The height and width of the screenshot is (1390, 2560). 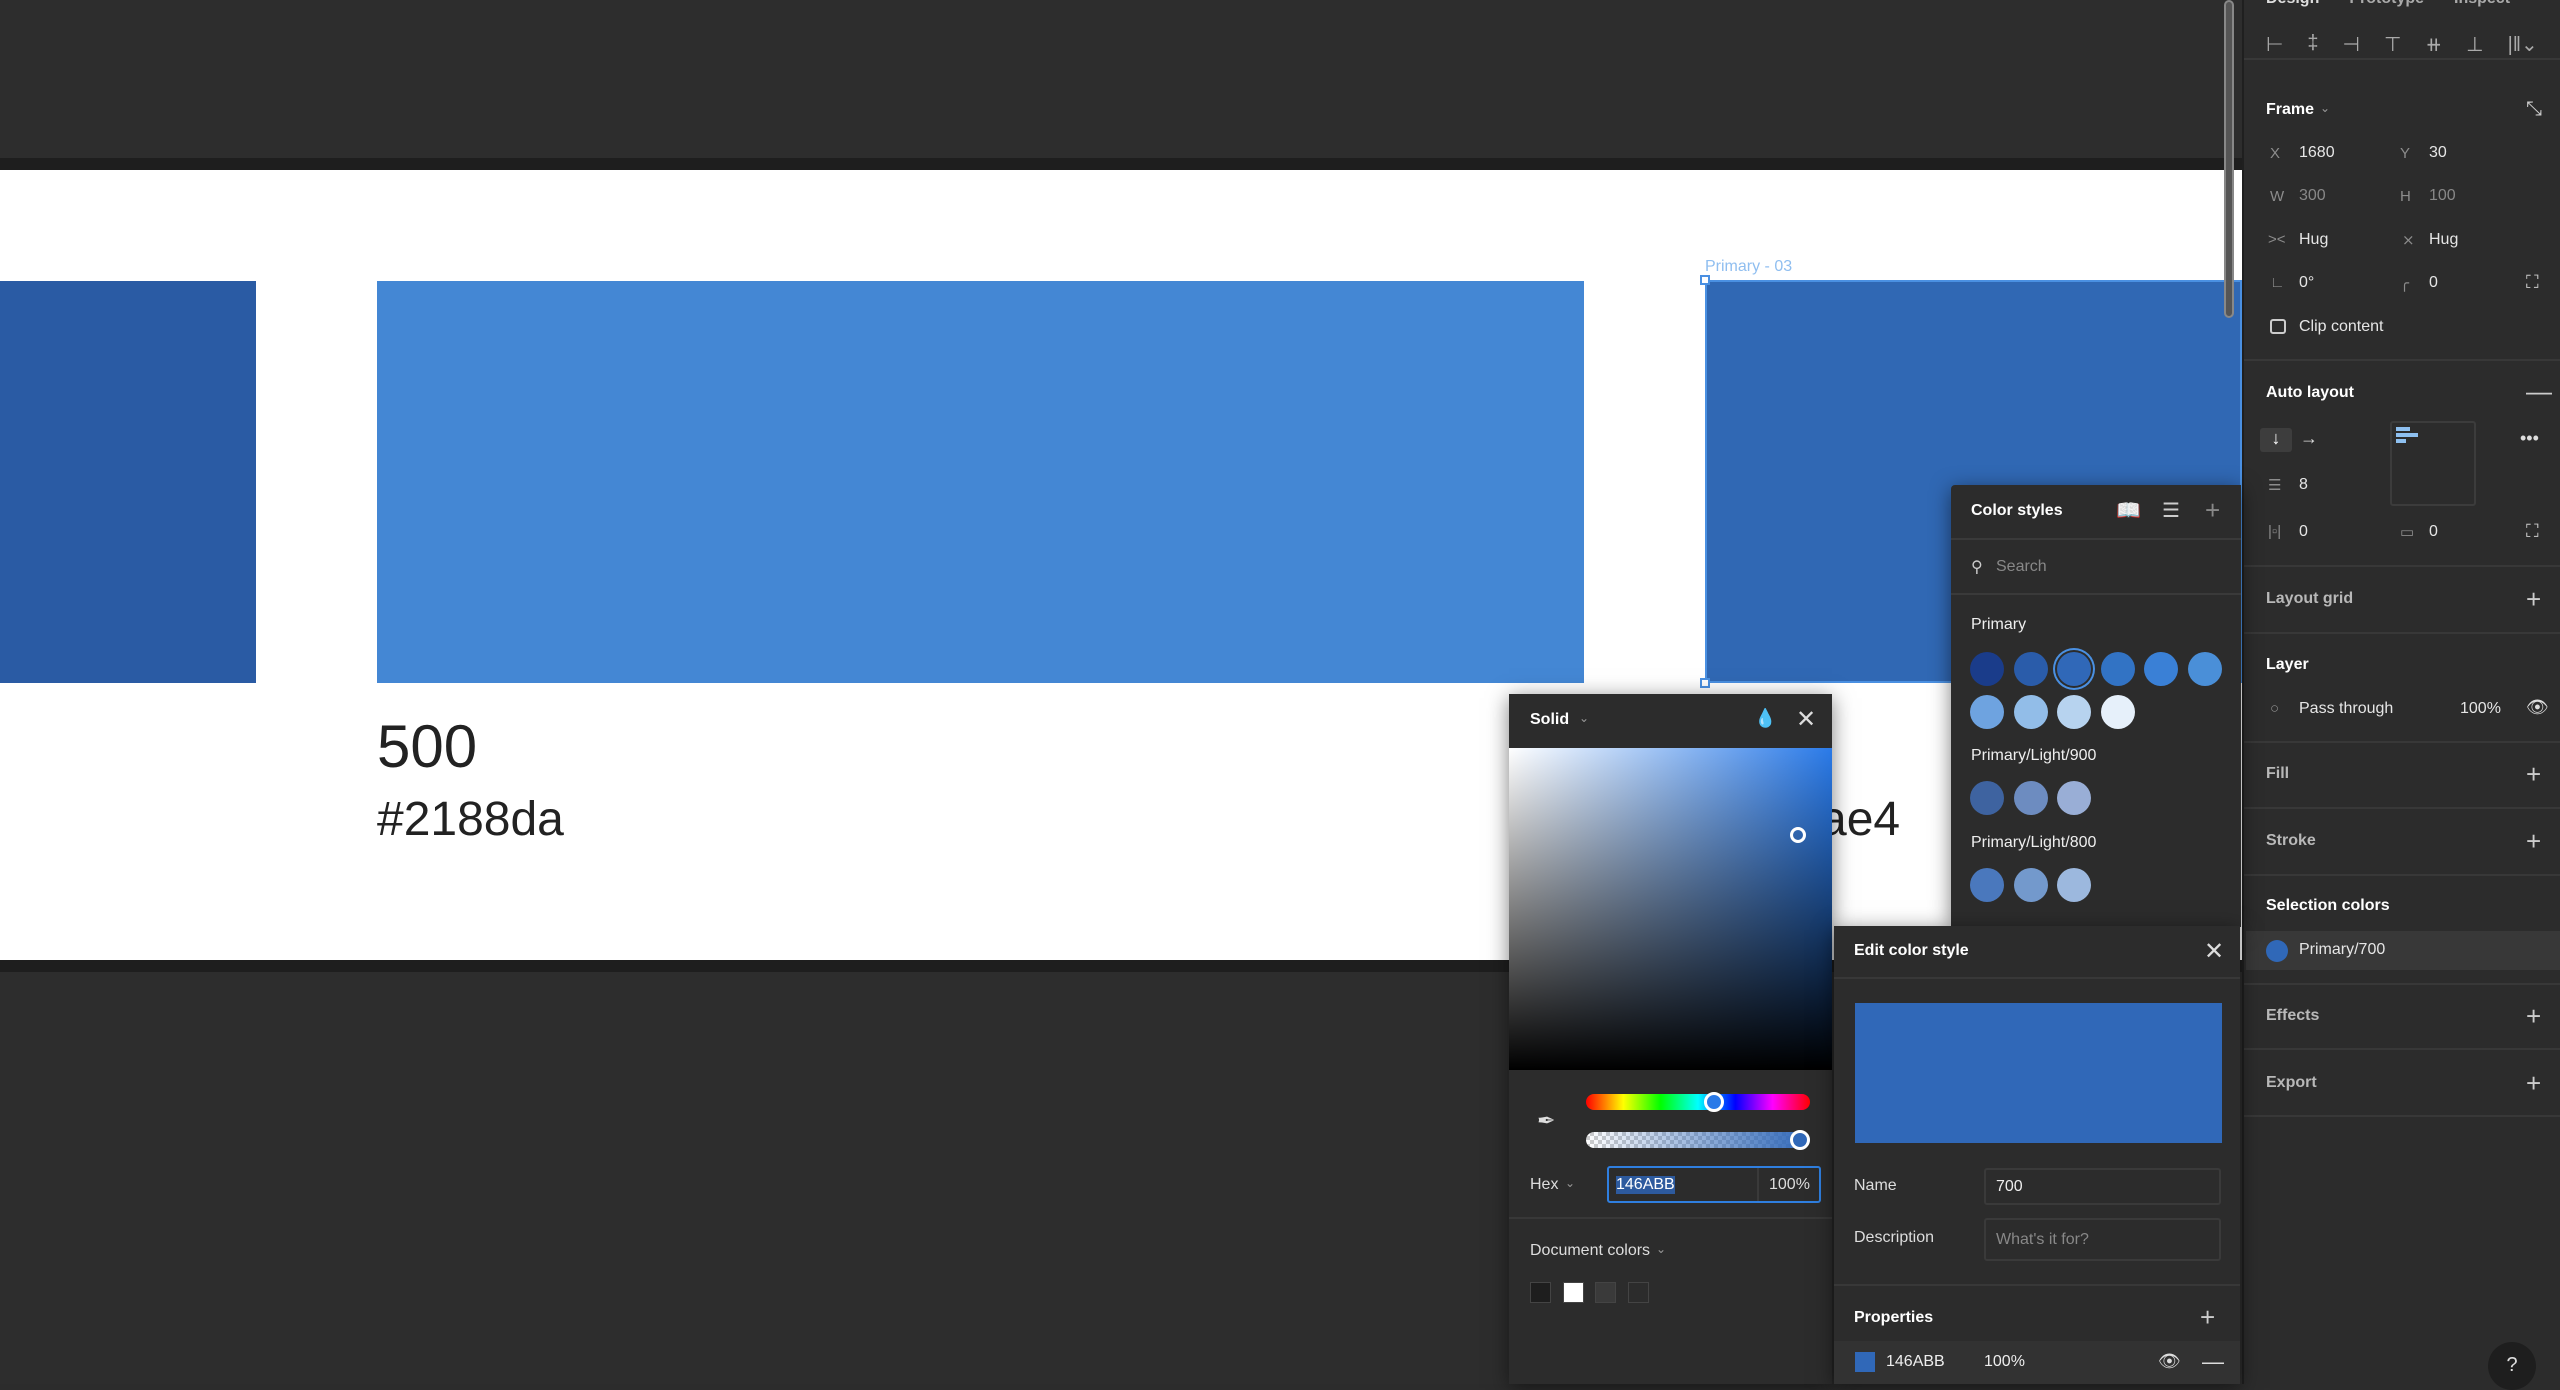 I want to click on opacity-slider-thumb, so click(x=1800, y=1140).